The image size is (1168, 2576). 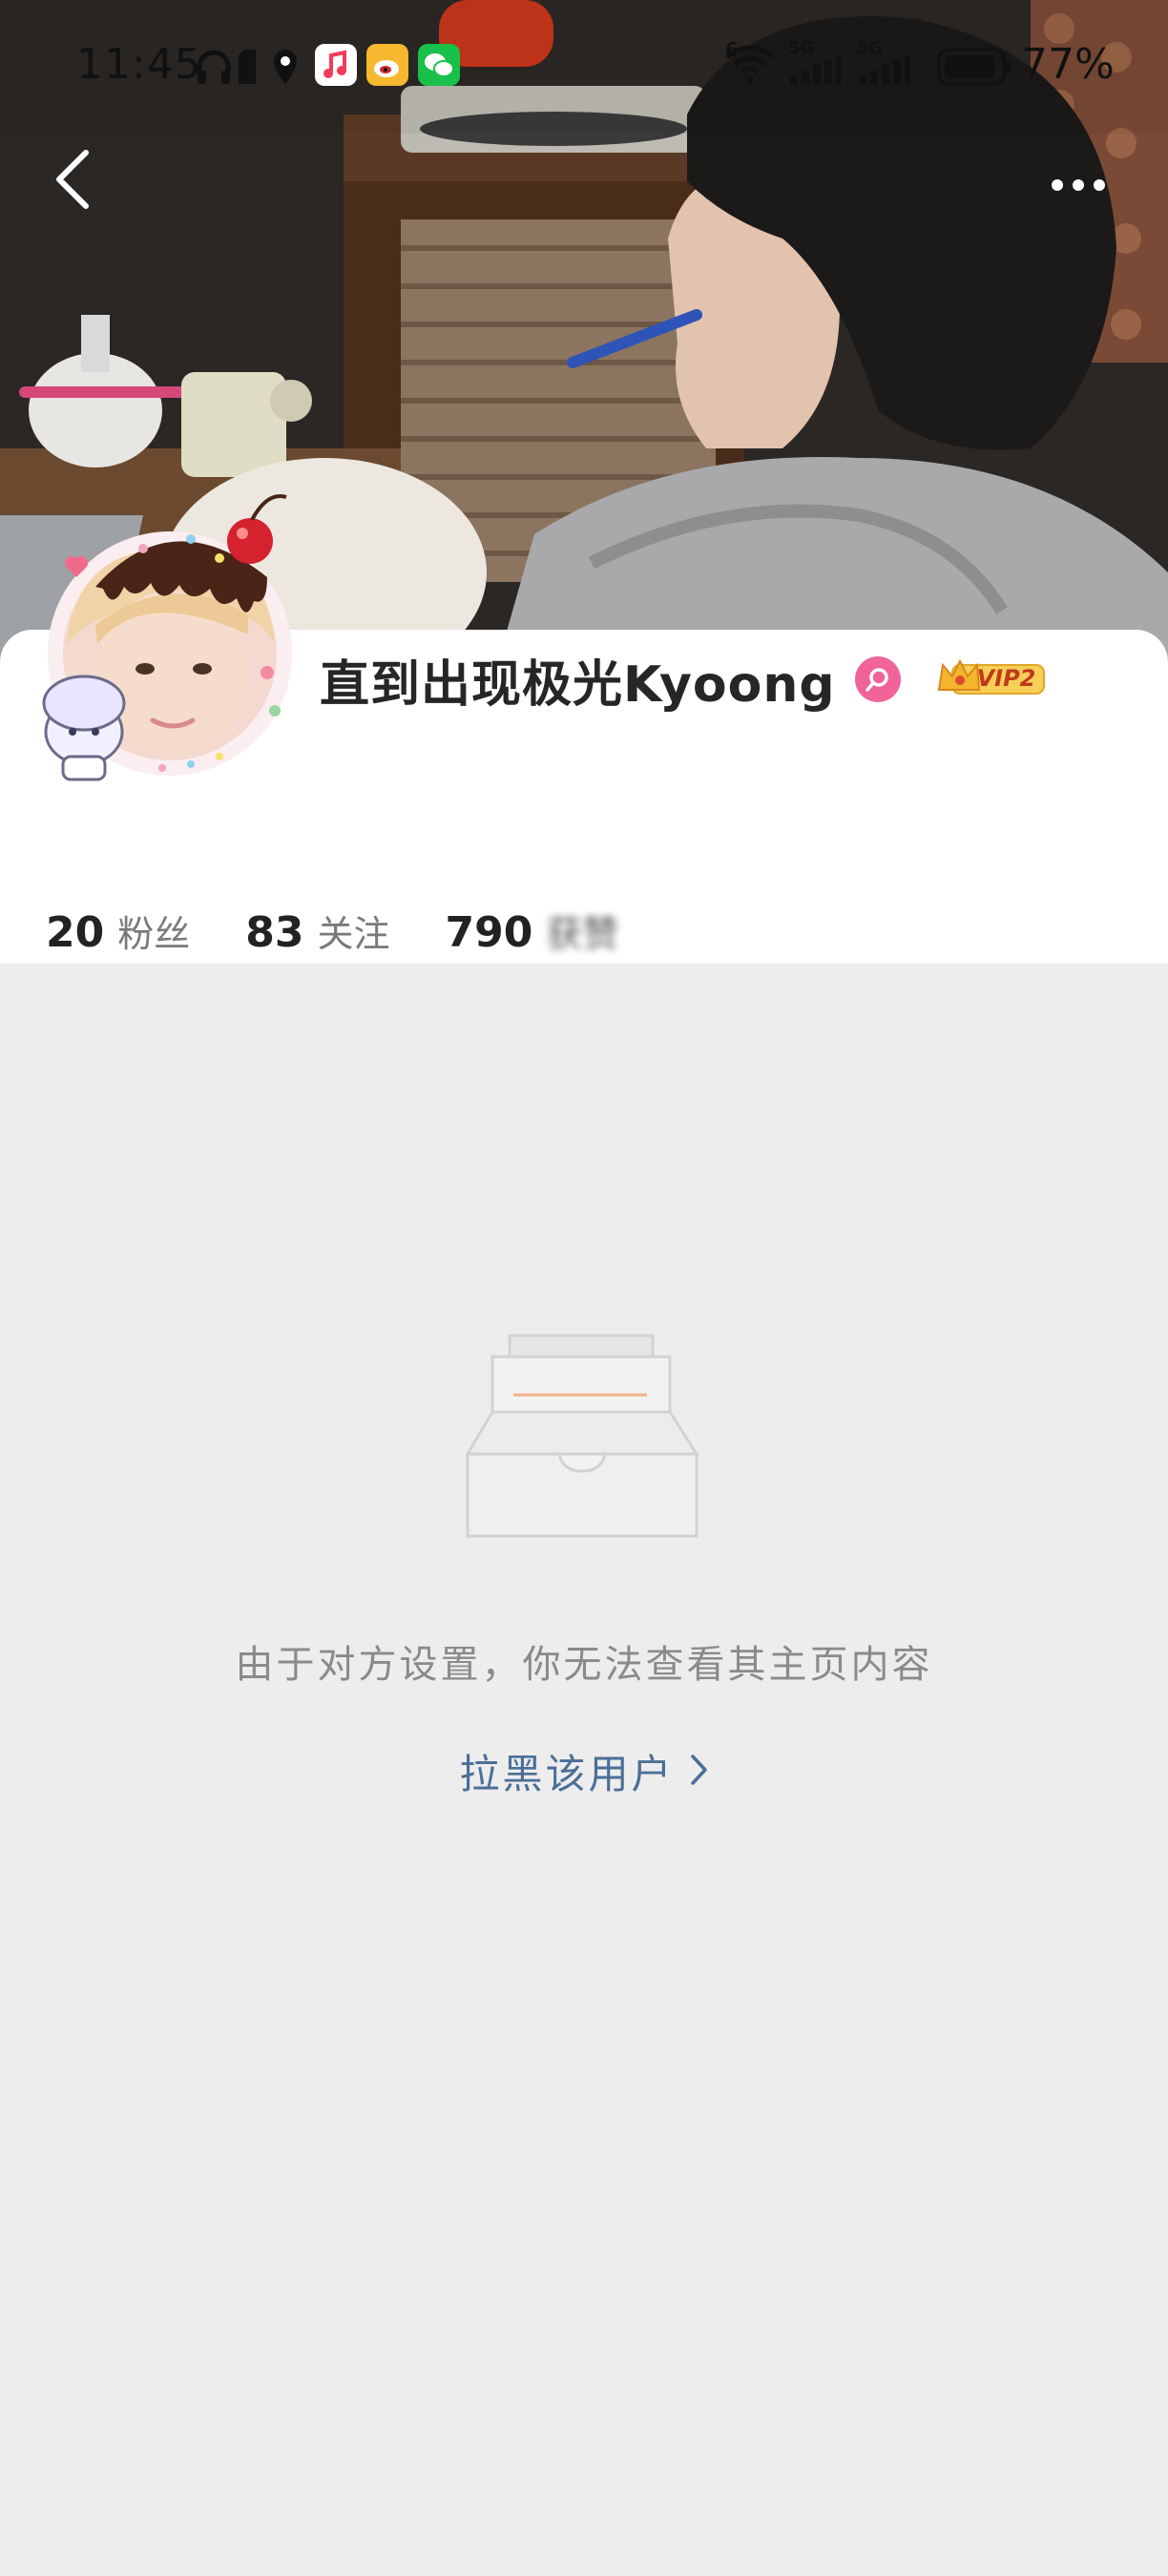 What do you see at coordinates (584, 1439) in the screenshot?
I see `empty-inbox-icon` at bounding box center [584, 1439].